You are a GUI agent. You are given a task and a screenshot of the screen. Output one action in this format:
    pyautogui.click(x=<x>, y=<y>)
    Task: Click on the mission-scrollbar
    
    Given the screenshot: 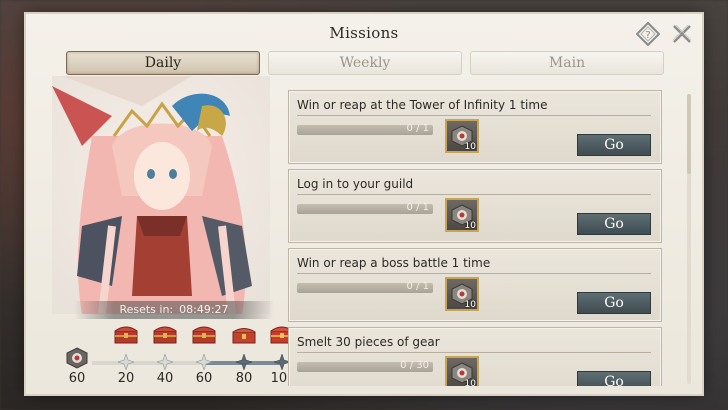 What is the action you would take?
    pyautogui.click(x=689, y=239)
    